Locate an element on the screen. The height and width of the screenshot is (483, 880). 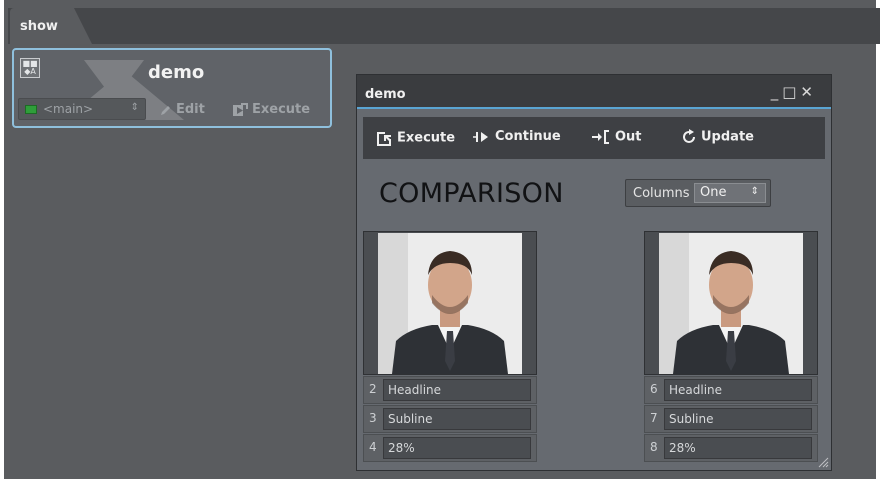
field-row: 7 Subline is located at coordinates (731, 419).